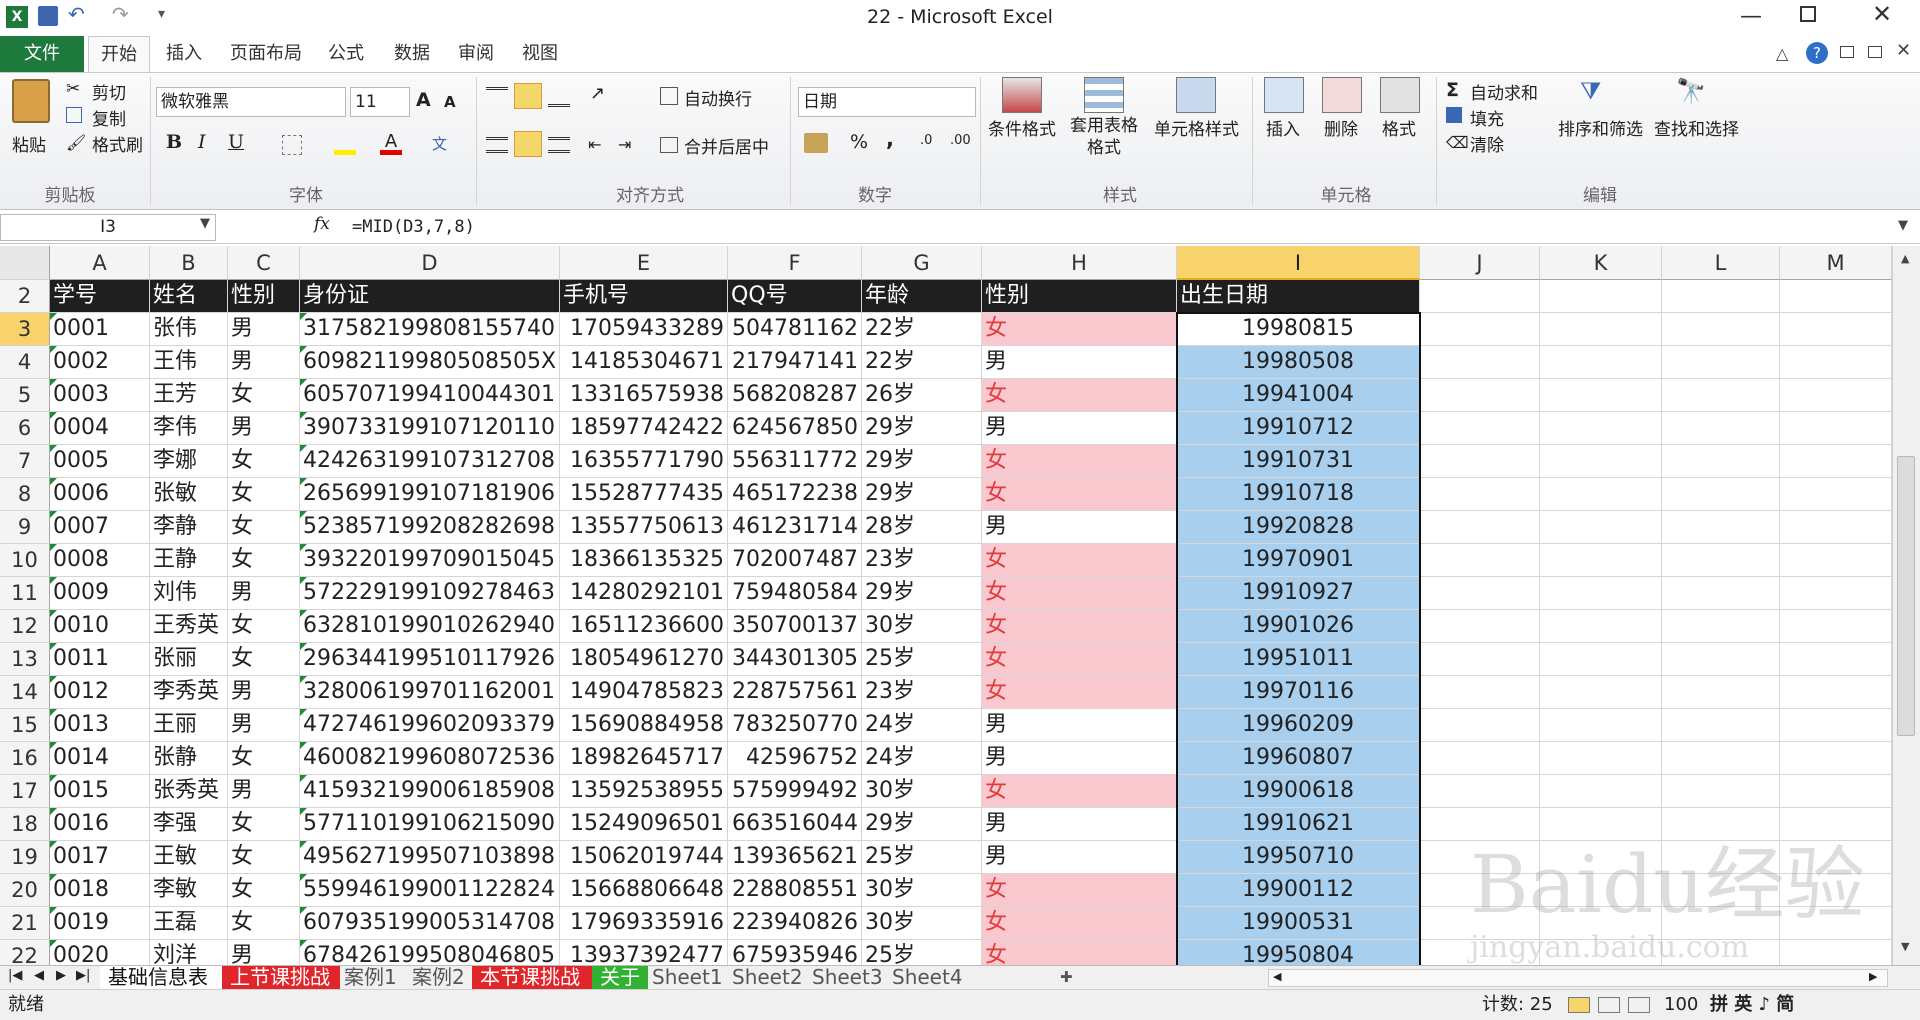 This screenshot has height=1020, width=1920. What do you see at coordinates (189, 626) in the screenshot?
I see `table-cell: 王秀英` at bounding box center [189, 626].